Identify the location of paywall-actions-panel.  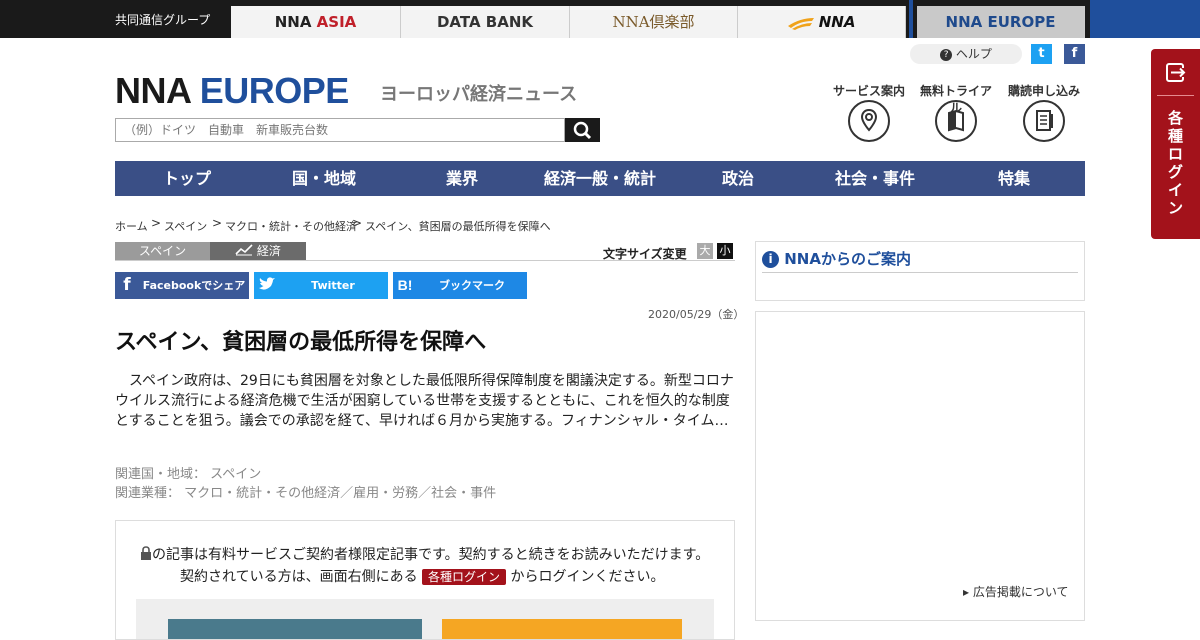
(425, 619).